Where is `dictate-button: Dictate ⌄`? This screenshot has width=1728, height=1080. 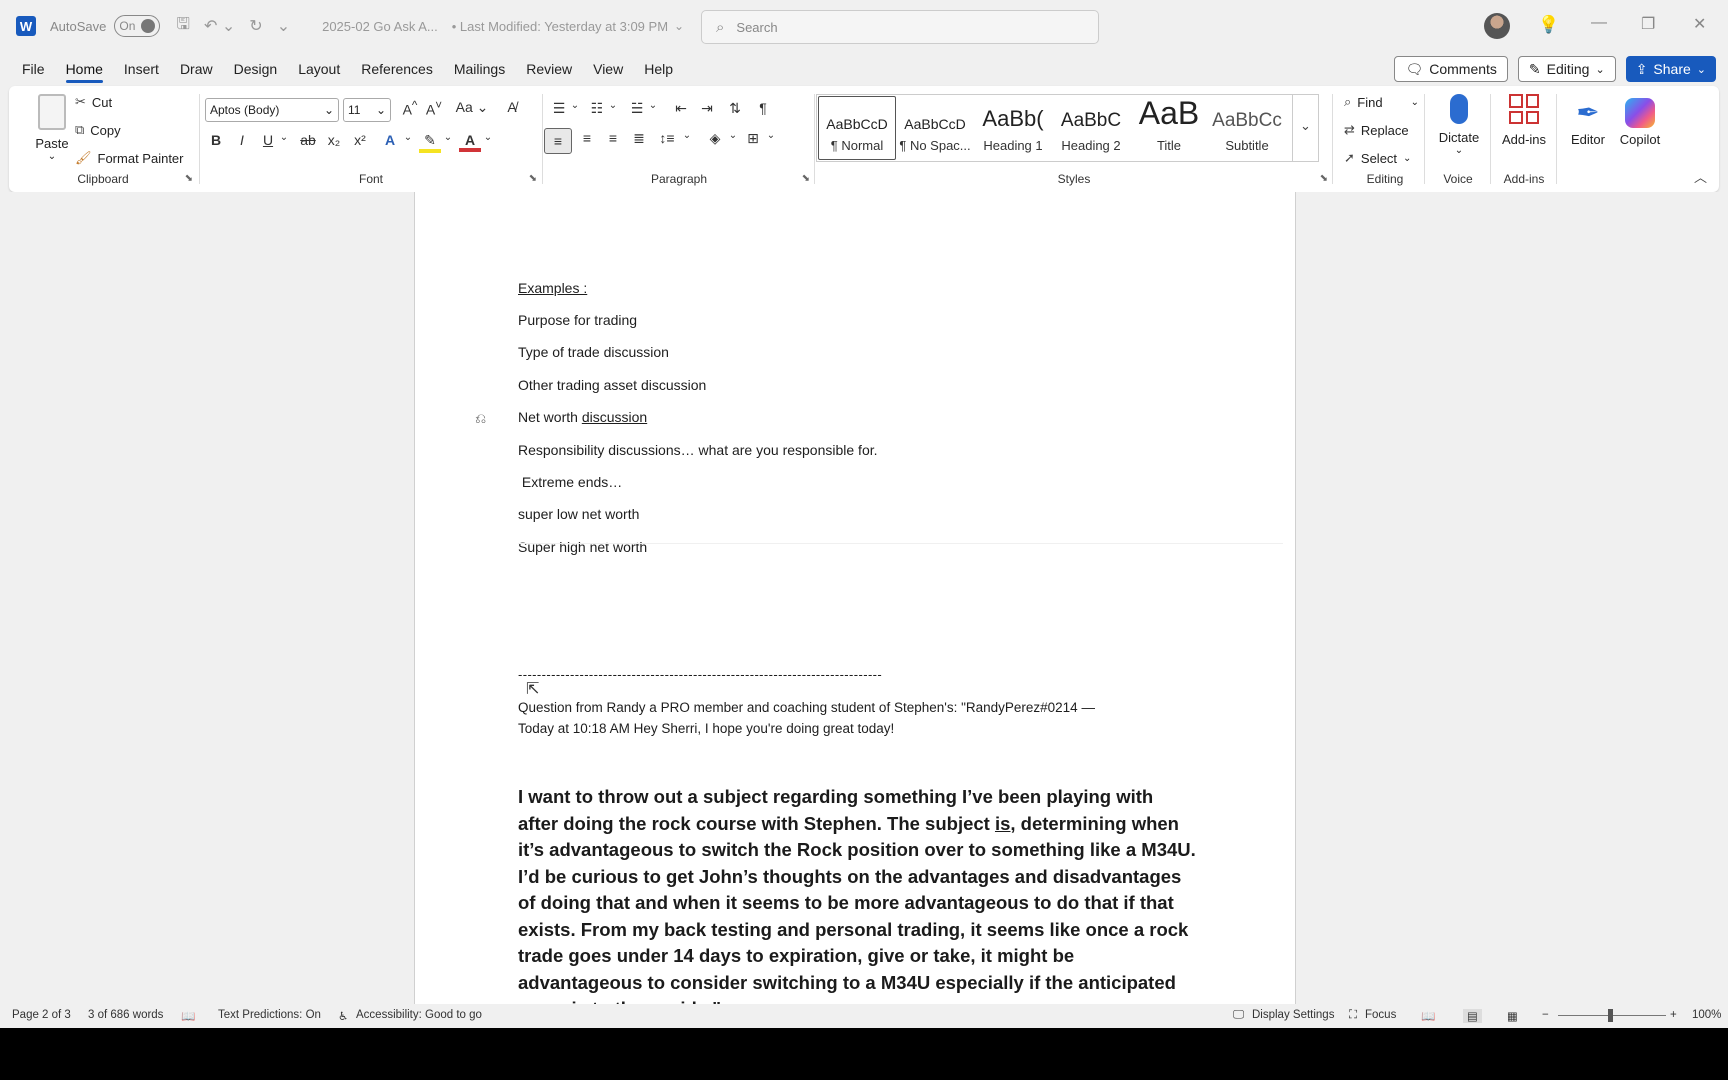 dictate-button: Dictate ⌄ is located at coordinates (1459, 125).